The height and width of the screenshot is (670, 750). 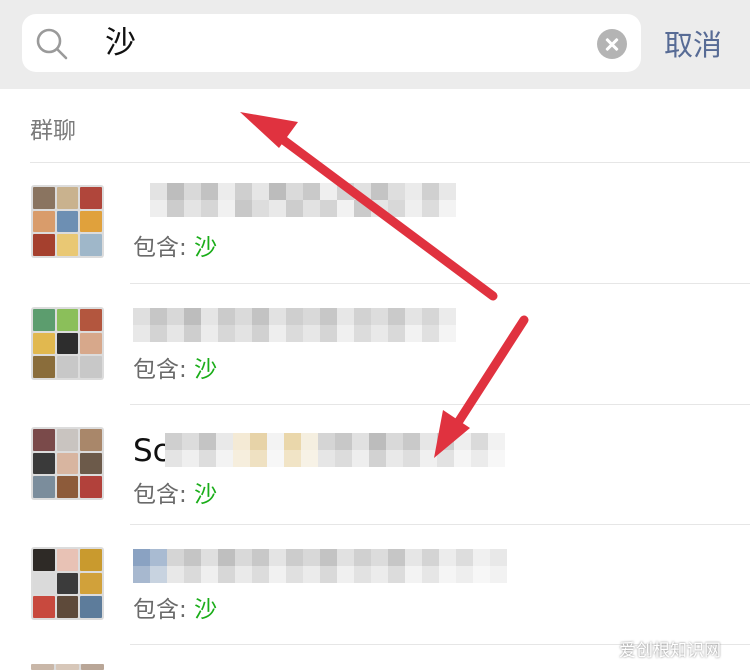 I want to click on arrow-to-result-icon, so click(x=481, y=386).